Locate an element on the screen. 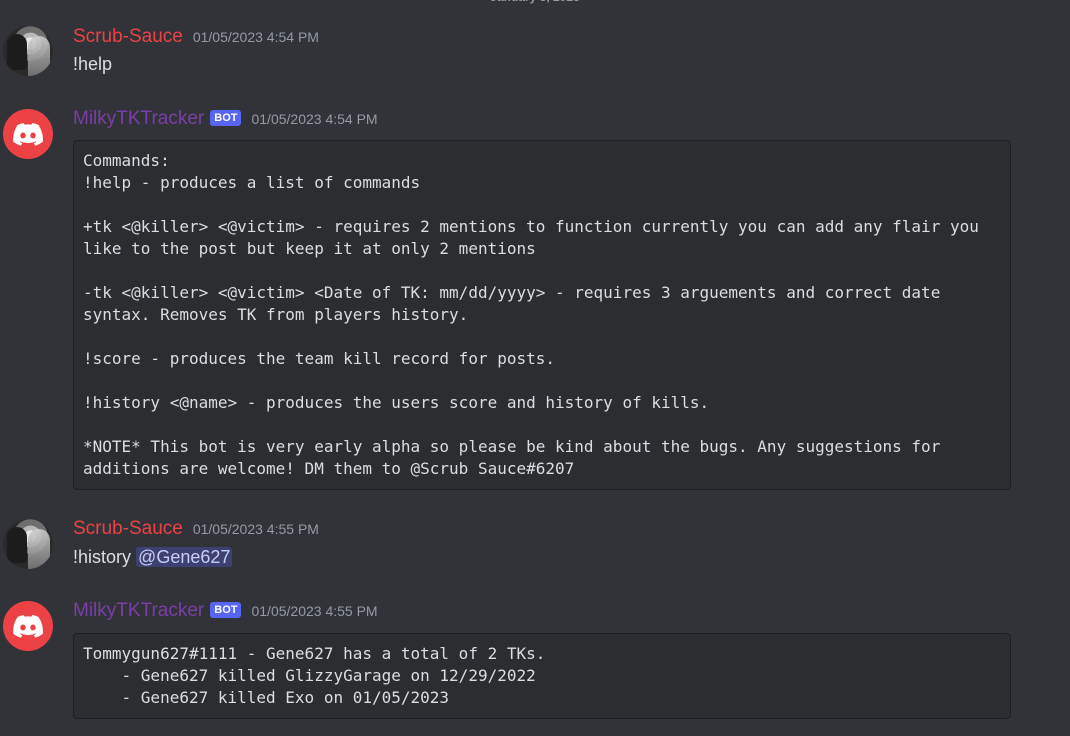 The width and height of the screenshot is (1070, 736). message-header: Scrub-Sauce 01/05/2023 4:54 PM is located at coordinates (196, 37).